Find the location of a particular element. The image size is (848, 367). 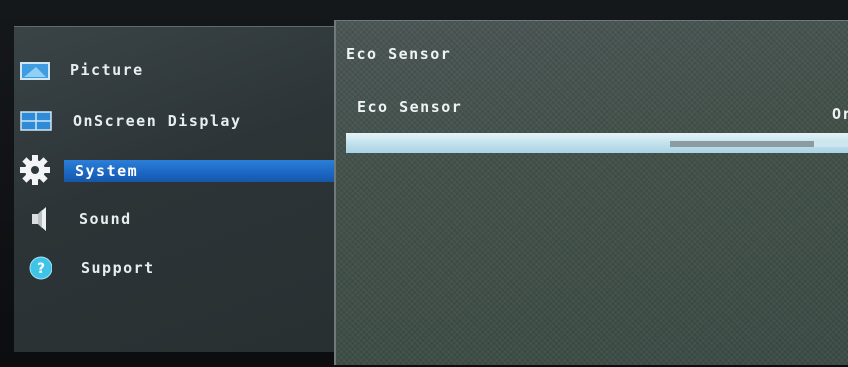

eco-sensor-value: Or is located at coordinates (840, 114).